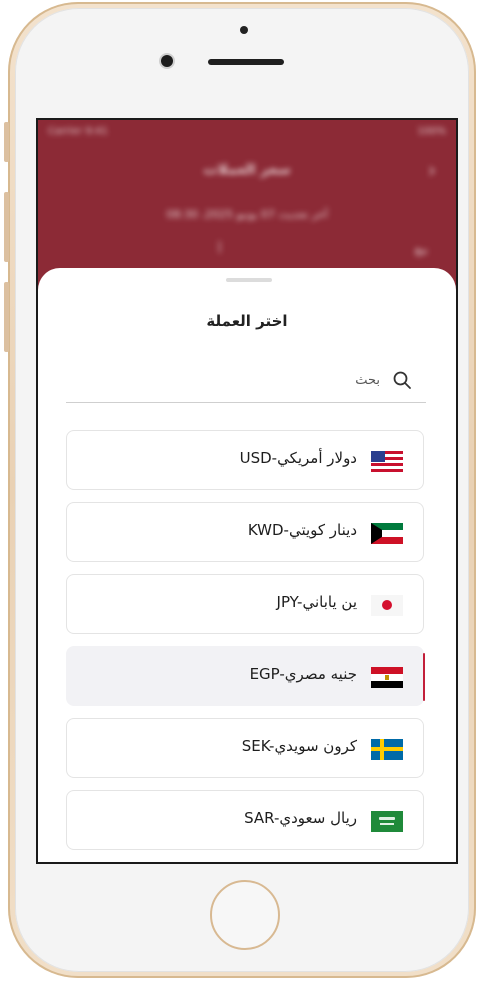 The height and width of the screenshot is (982, 484). What do you see at coordinates (260, 380) in the screenshot?
I see `search-input` at bounding box center [260, 380].